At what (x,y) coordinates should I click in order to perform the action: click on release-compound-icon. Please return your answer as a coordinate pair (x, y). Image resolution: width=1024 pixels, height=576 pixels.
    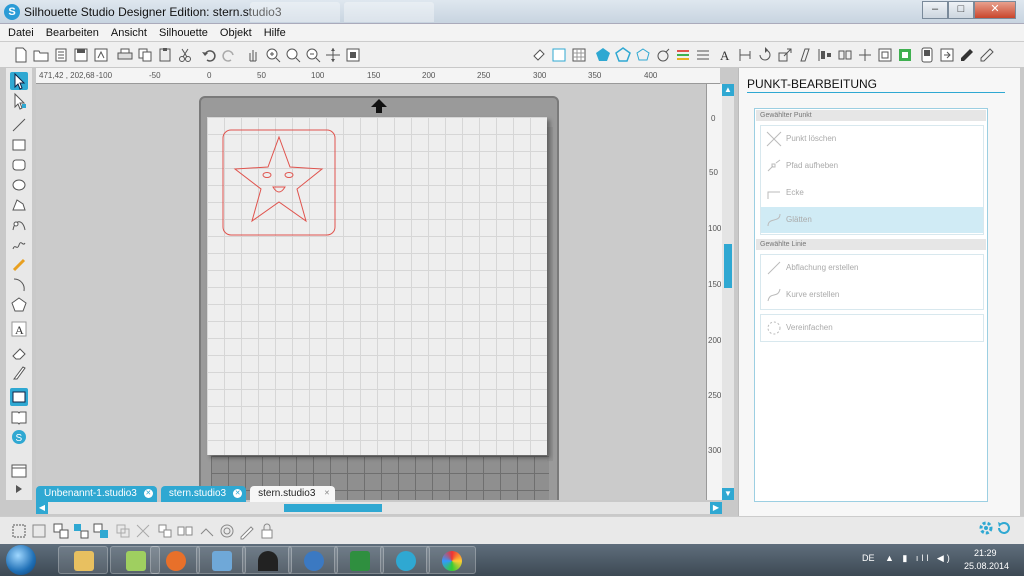
    Looking at the image, I should click on (123, 531).